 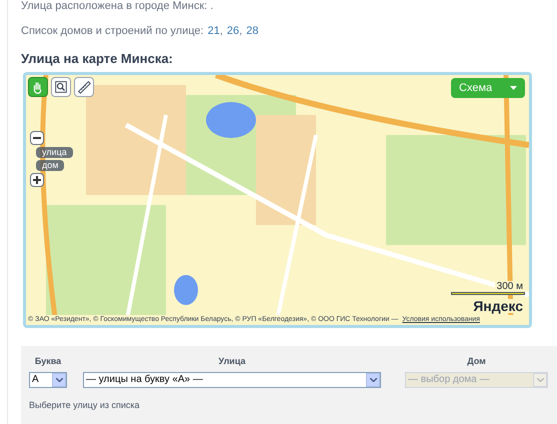 I want to click on plus-icon, so click(x=37, y=180).